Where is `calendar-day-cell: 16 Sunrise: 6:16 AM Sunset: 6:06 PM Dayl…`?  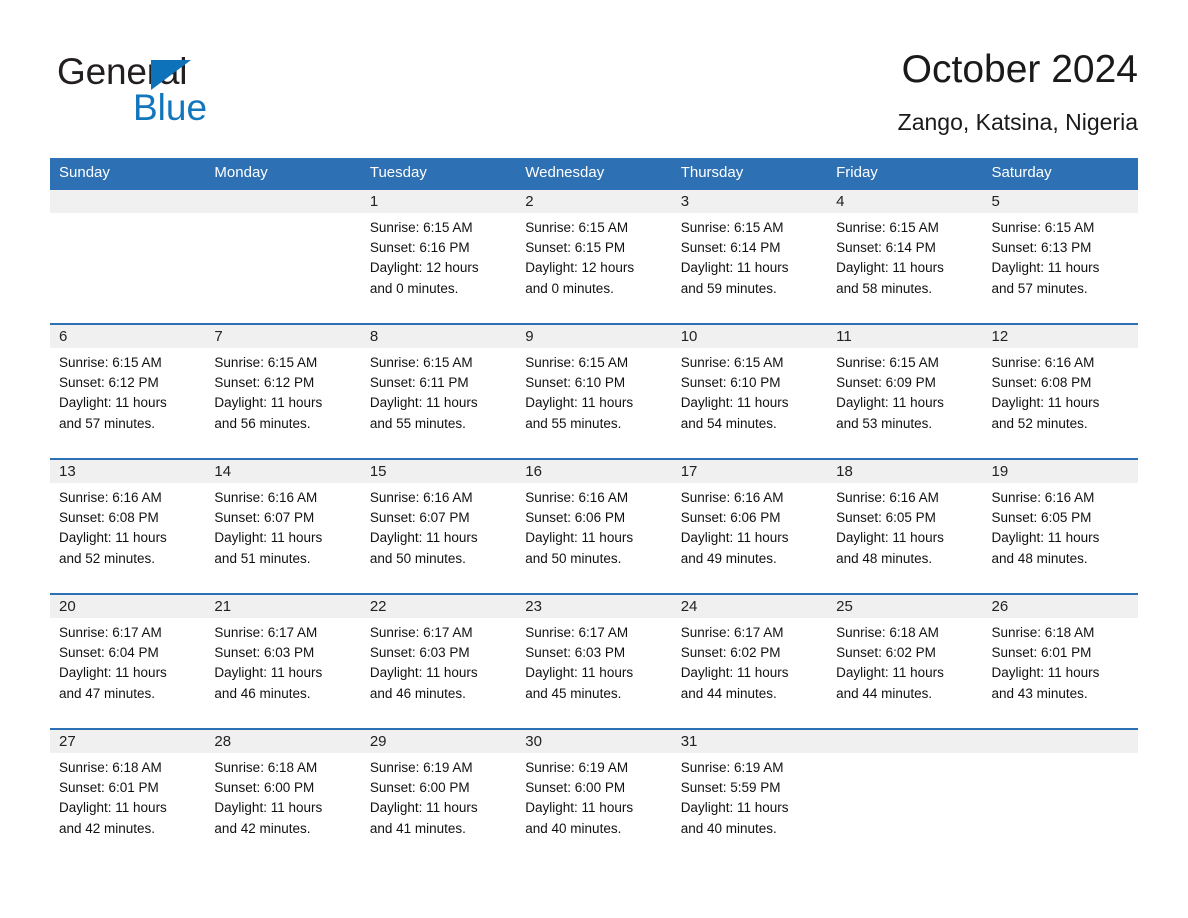 calendar-day-cell: 16 Sunrise: 6:16 AM Sunset: 6:06 PM Dayl… is located at coordinates (593, 526).